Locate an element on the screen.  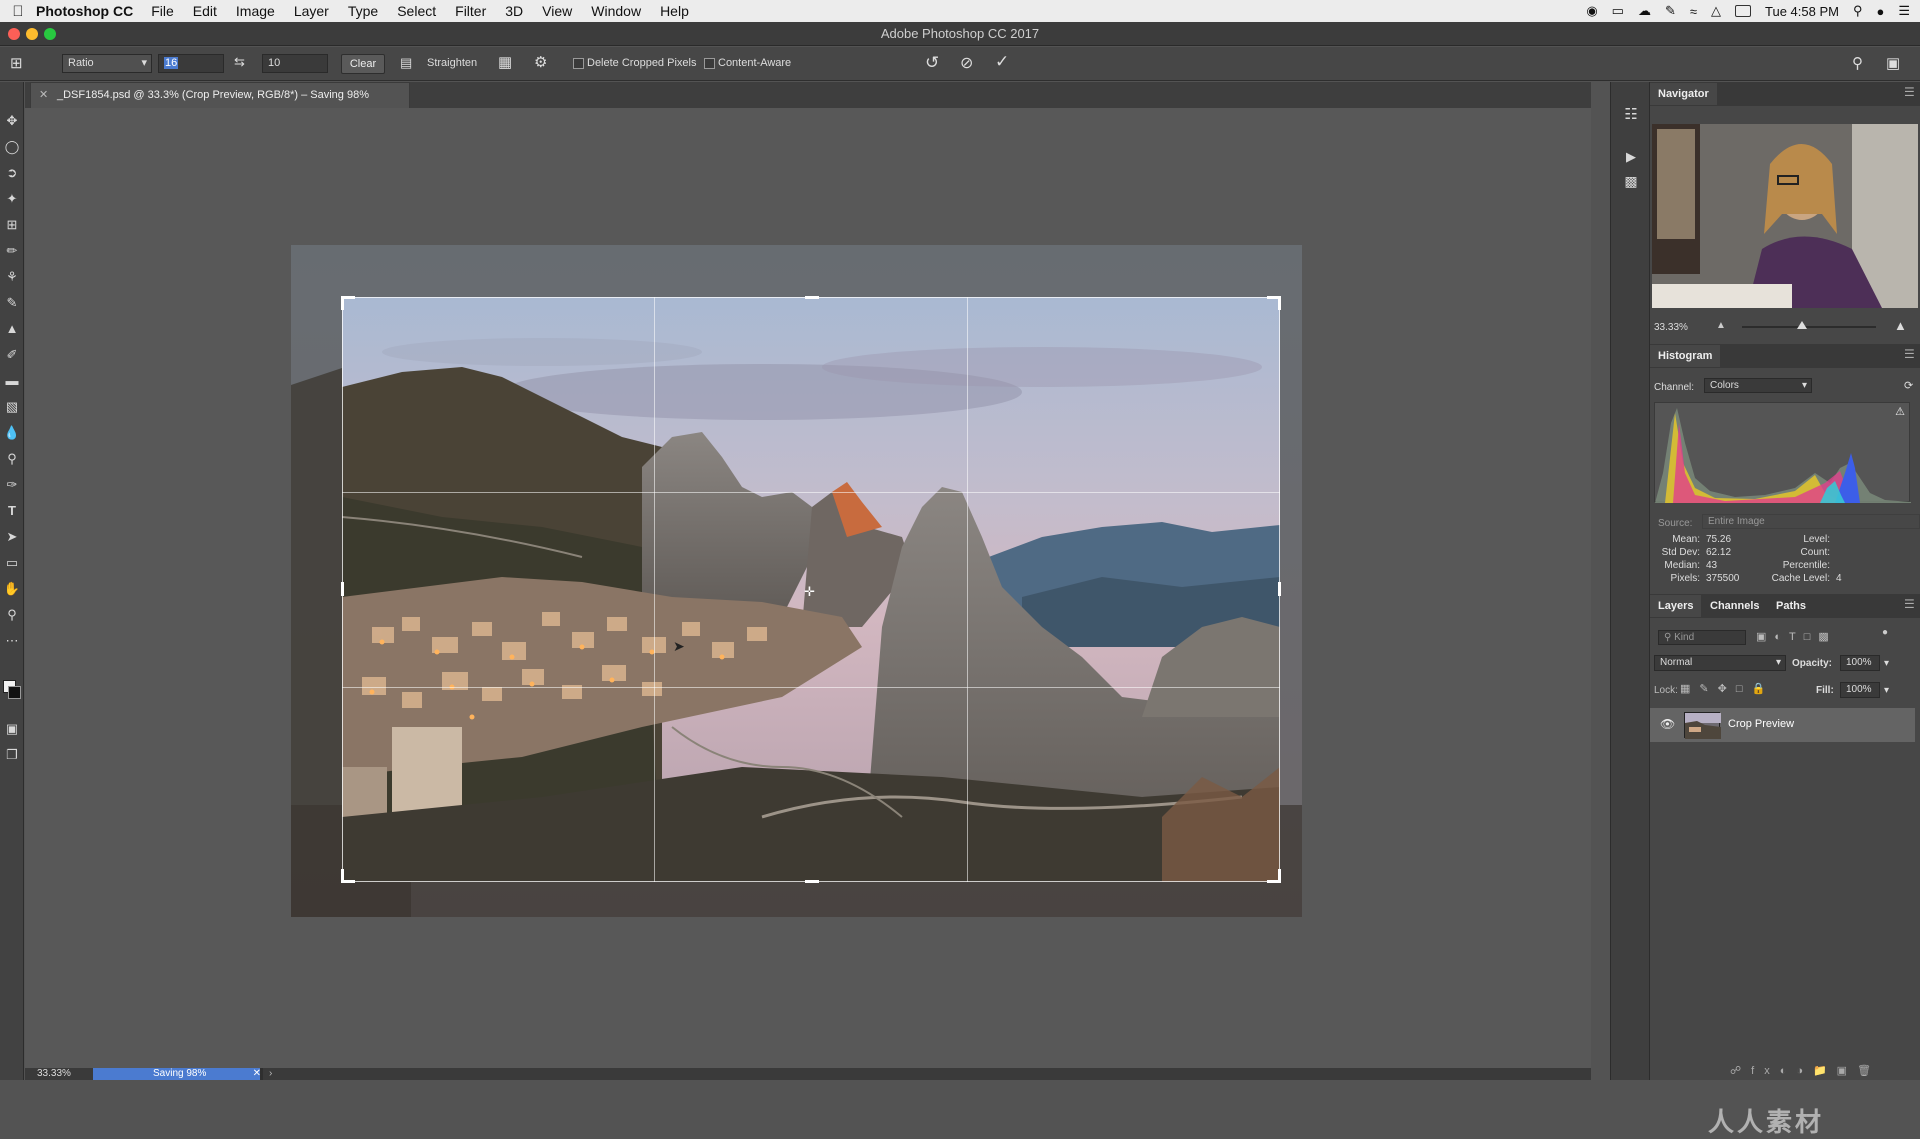
gradient-tool-icon: ▧ is located at coordinates (12, 407).